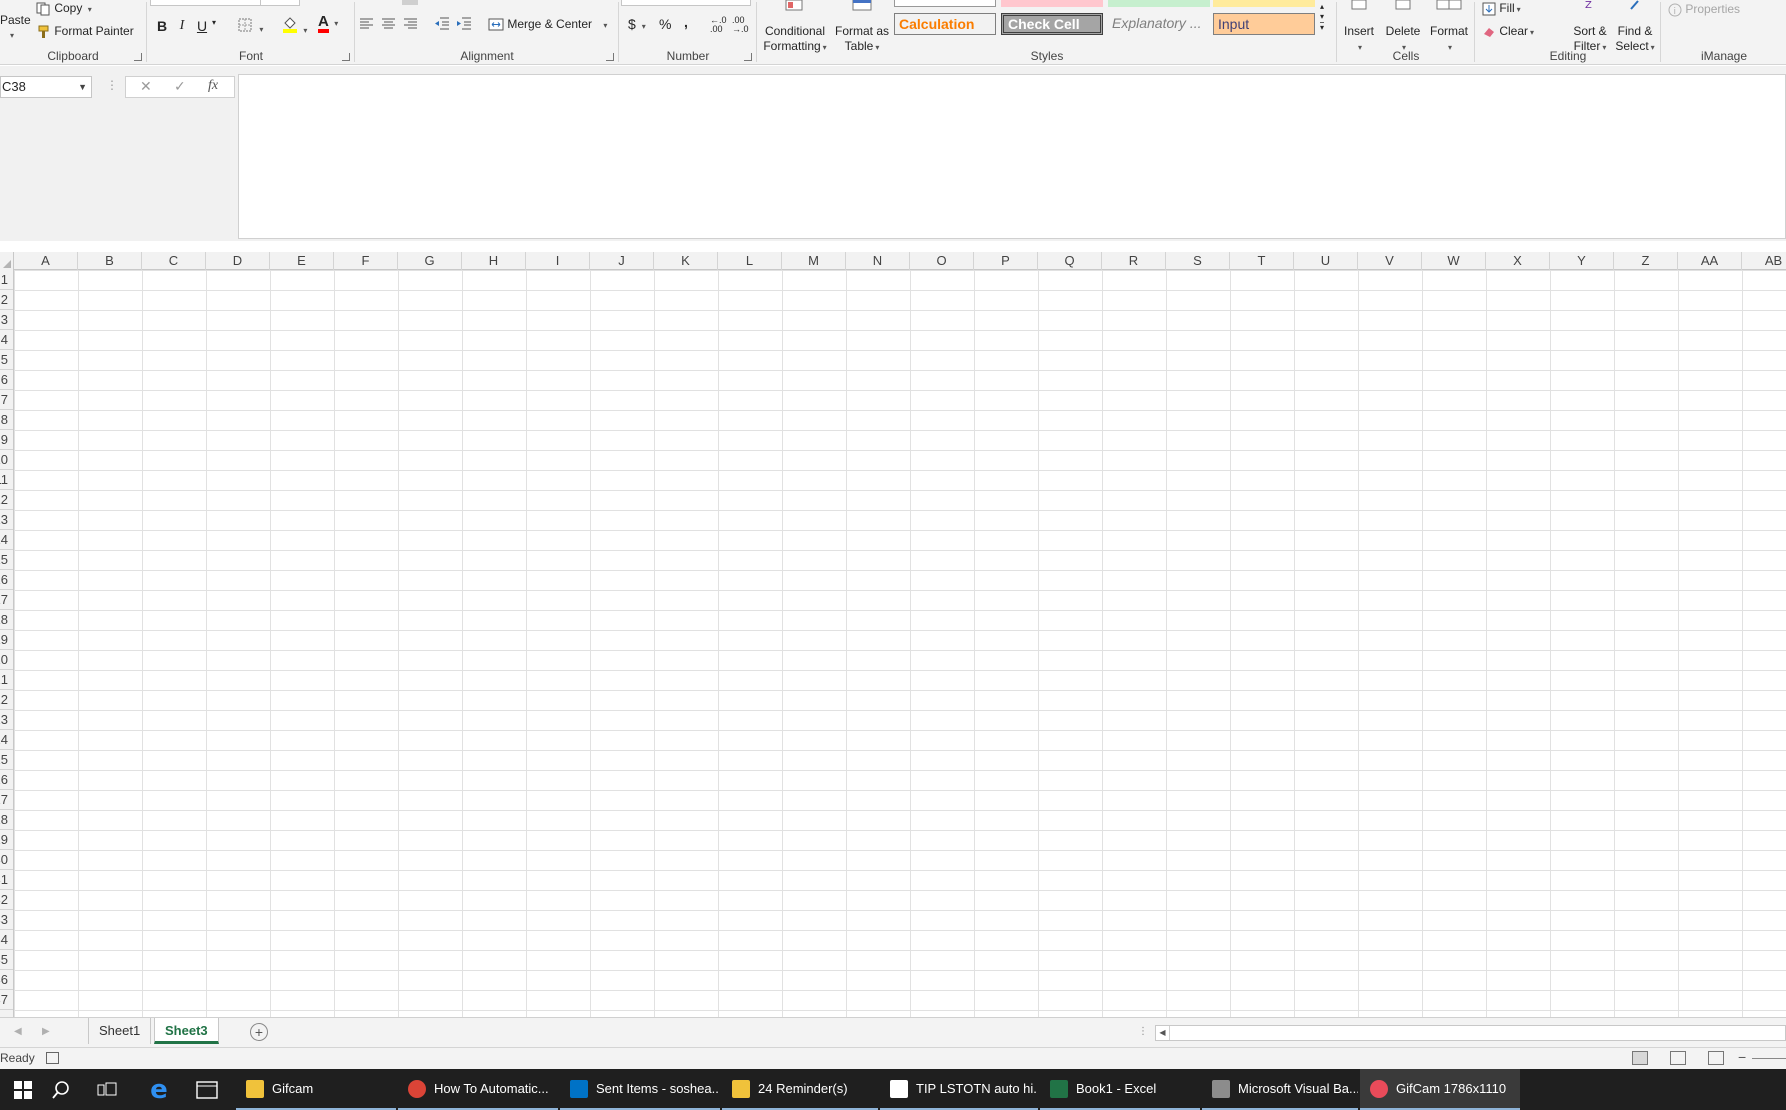 The width and height of the screenshot is (1786, 1110). Describe the element at coordinates (1716, 1058) in the screenshot. I see `page-break-view-icon` at that location.